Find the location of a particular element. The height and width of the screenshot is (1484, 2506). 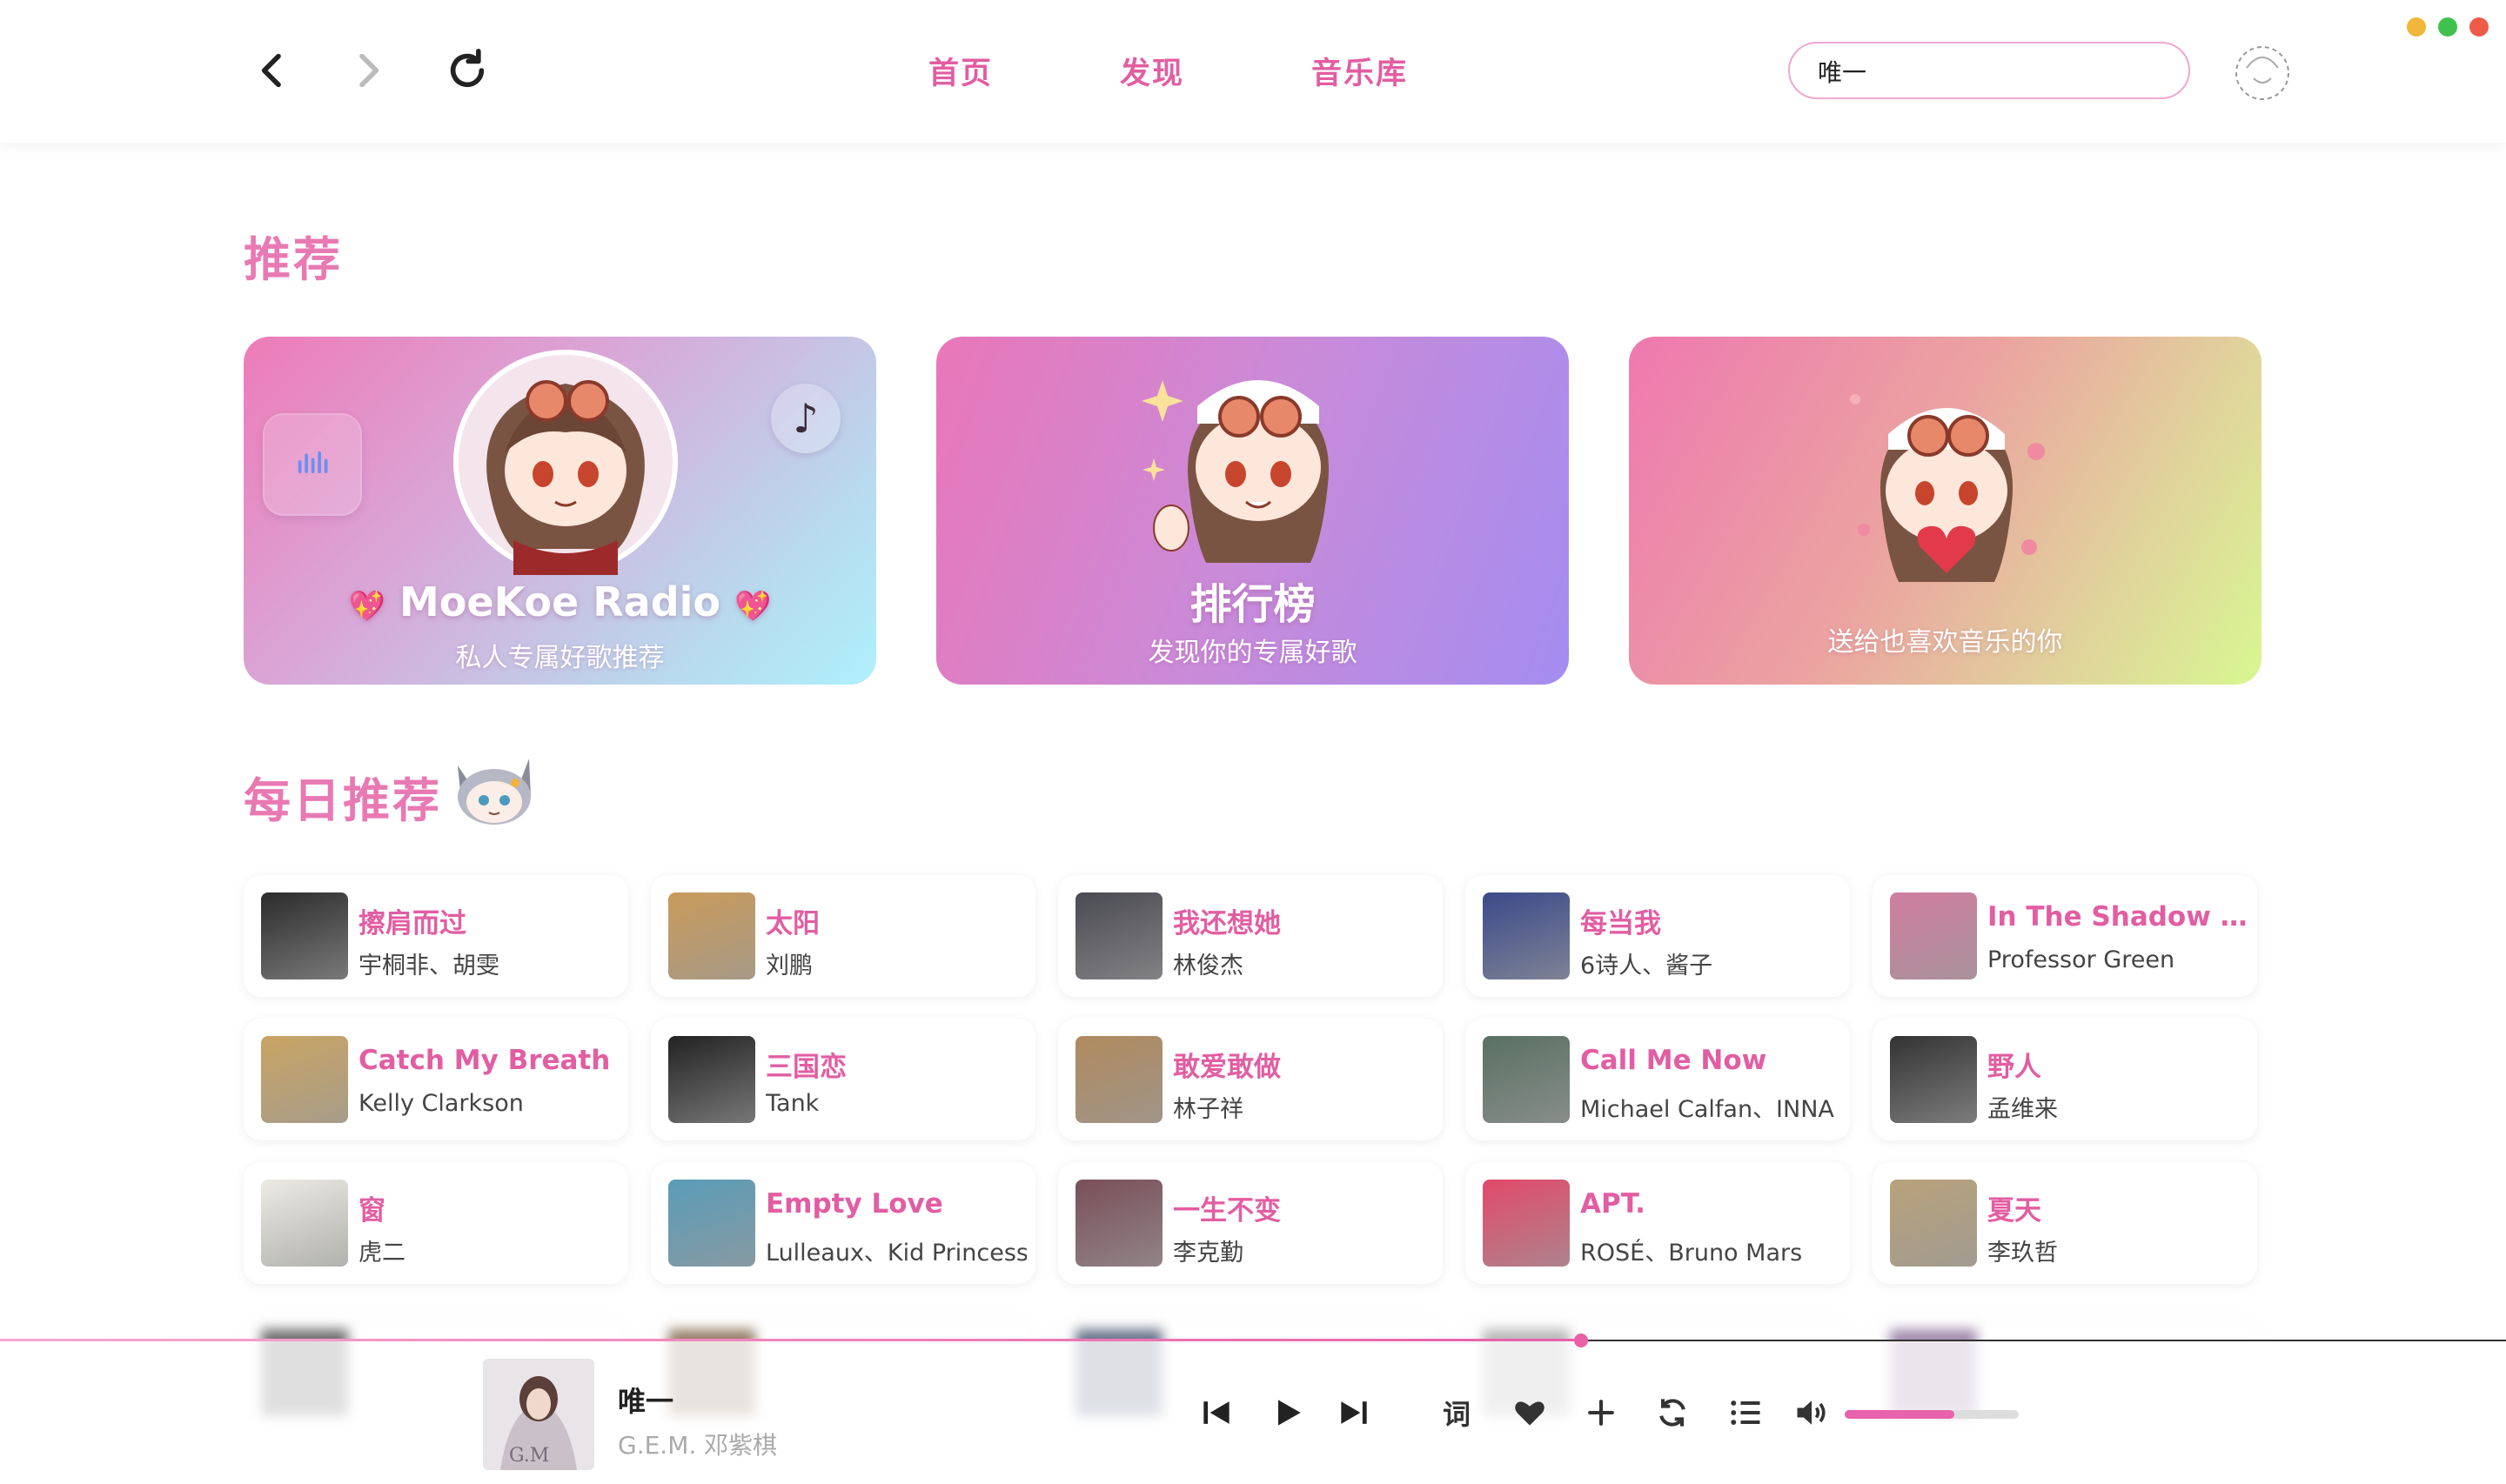

sound-wave-icon is located at coordinates (313, 462).